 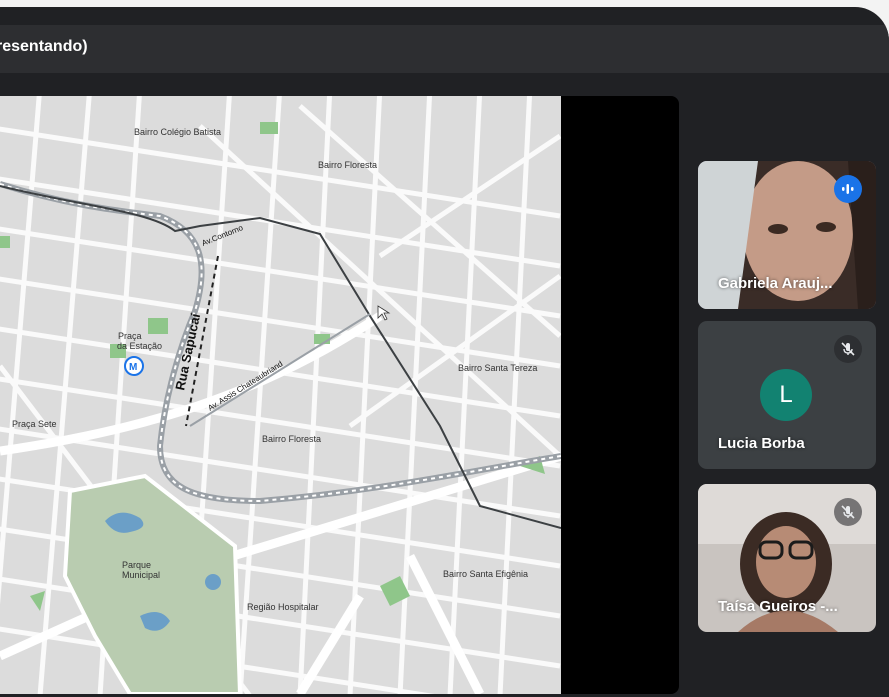 I want to click on metro-icon: M, so click(x=134, y=366).